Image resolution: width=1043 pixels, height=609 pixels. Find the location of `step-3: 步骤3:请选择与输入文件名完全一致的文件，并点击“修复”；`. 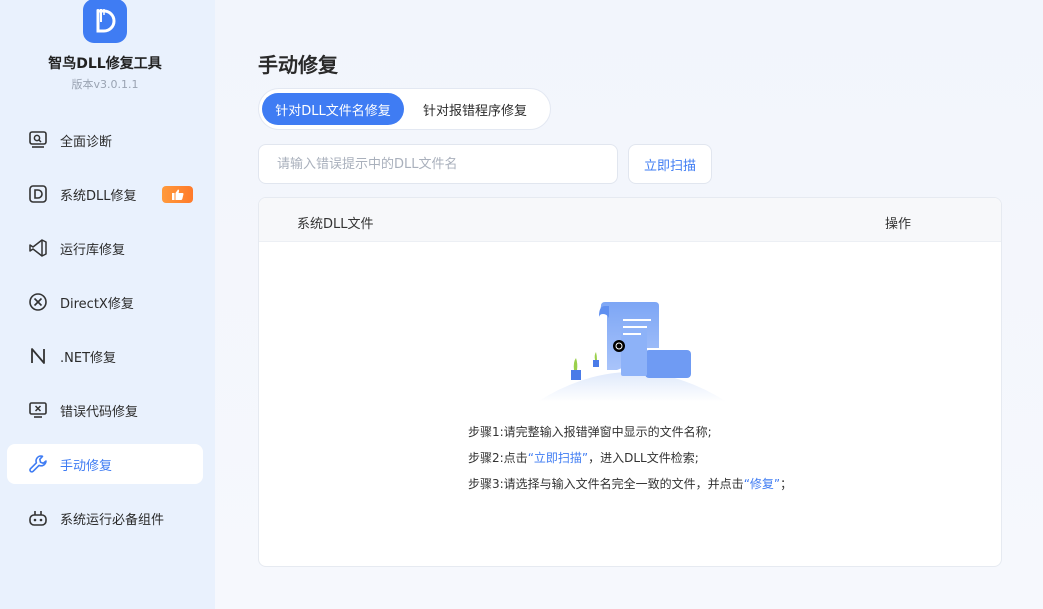

step-3: 步骤3:请选择与输入文件名完全一致的文件，并点击“修复”； is located at coordinates (630, 490).